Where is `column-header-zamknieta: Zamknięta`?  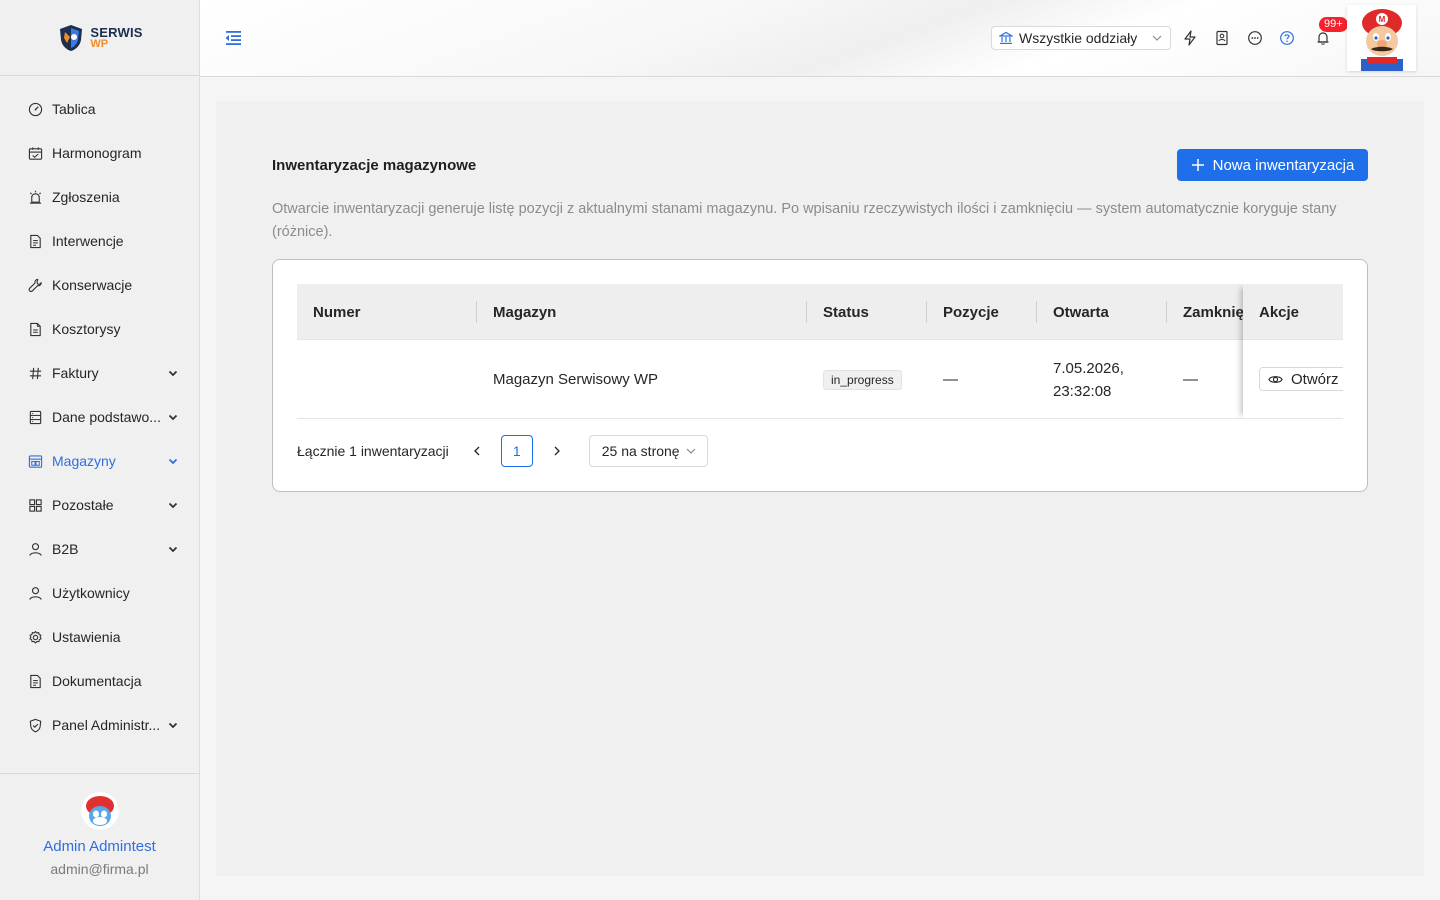 column-header-zamknieta: Zamknięta is located at coordinates (1213, 312).